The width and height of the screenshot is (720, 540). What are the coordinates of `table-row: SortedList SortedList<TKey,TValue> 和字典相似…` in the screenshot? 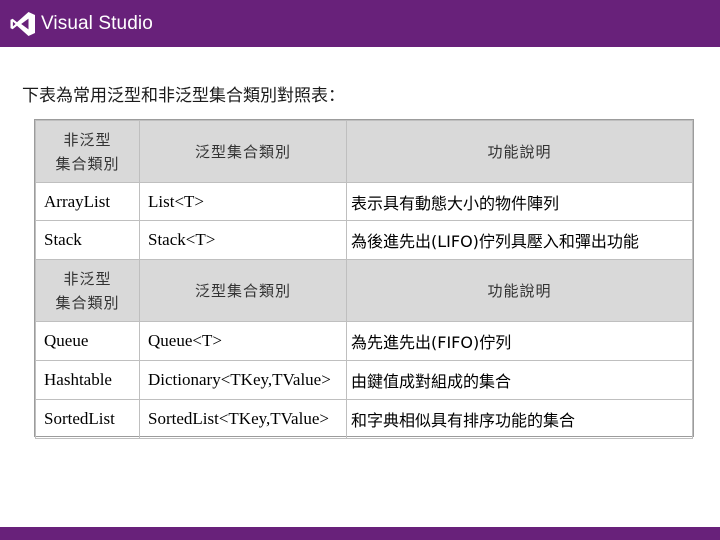 It's located at (364, 419).